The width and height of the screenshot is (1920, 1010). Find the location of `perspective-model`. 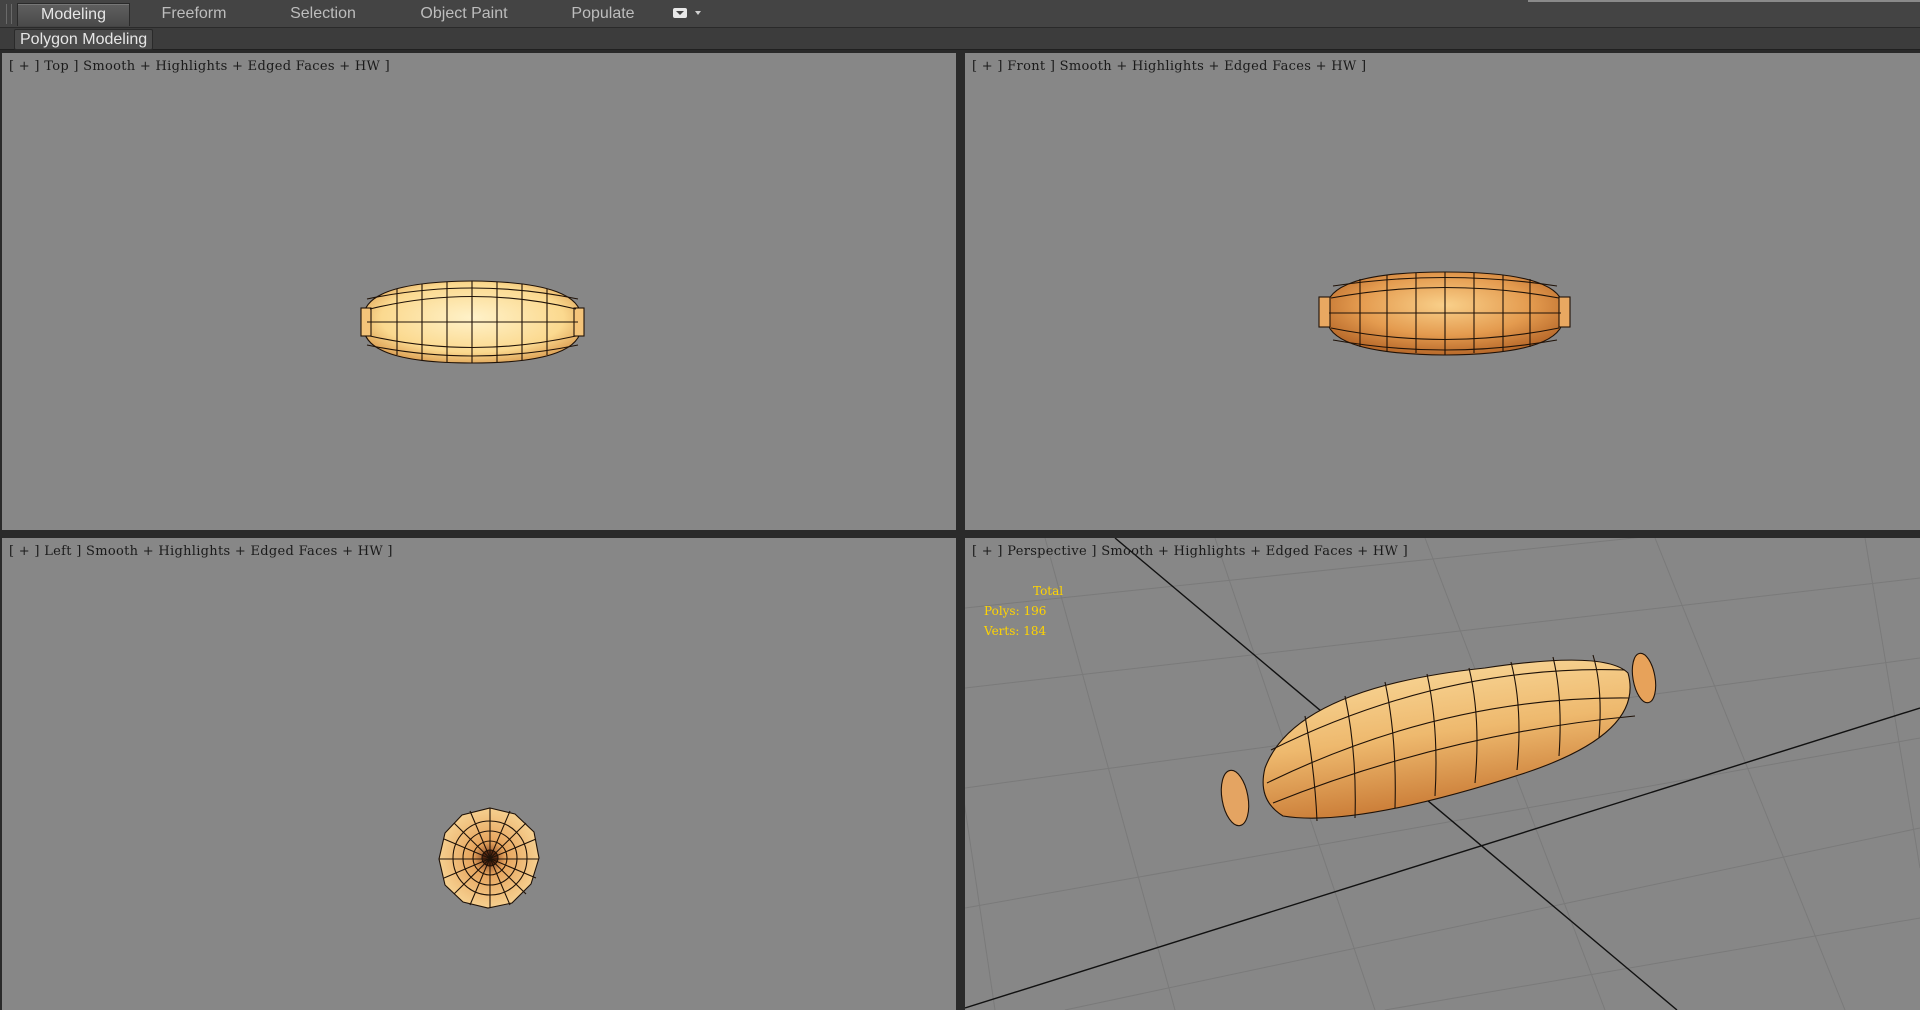

perspective-model is located at coordinates (1438, 739).